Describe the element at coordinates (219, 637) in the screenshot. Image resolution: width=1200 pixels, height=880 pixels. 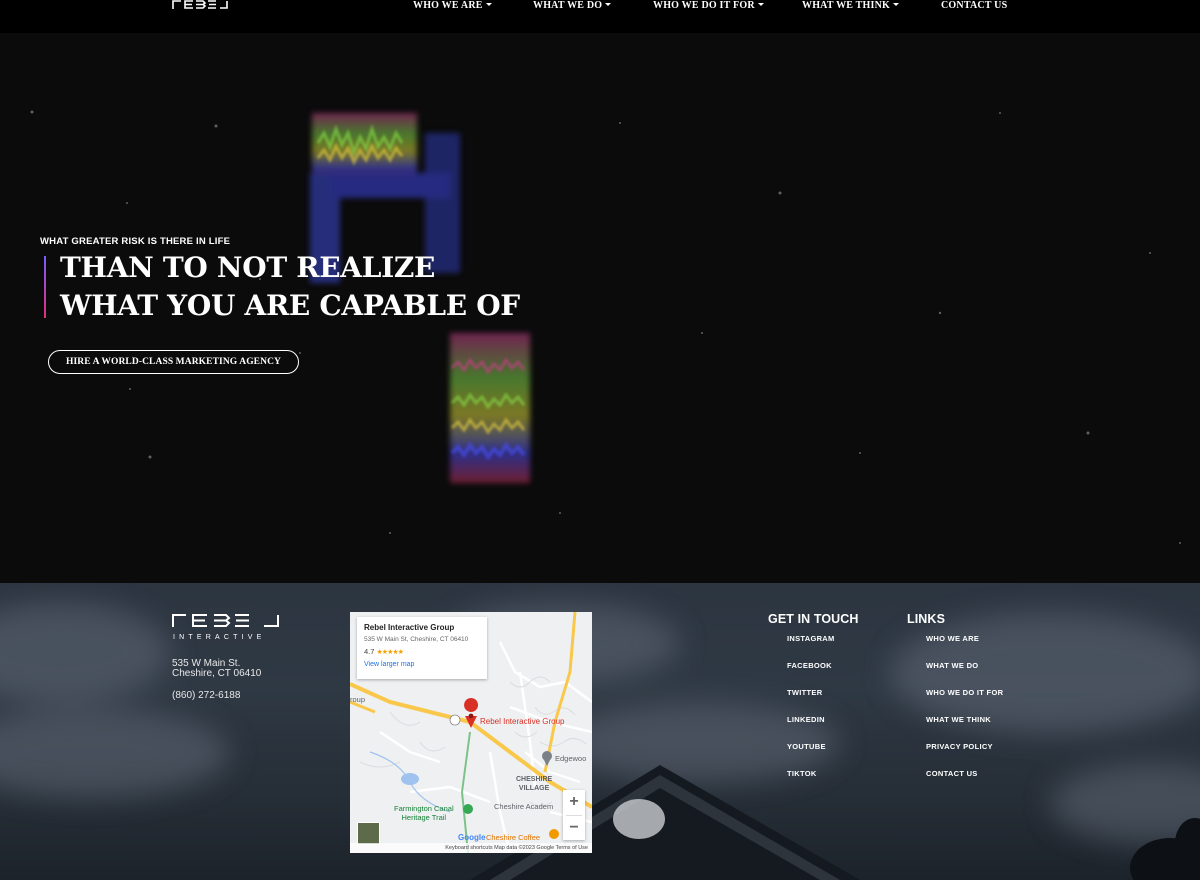
I see `logo-subtitle: INTERACTIVE` at that location.